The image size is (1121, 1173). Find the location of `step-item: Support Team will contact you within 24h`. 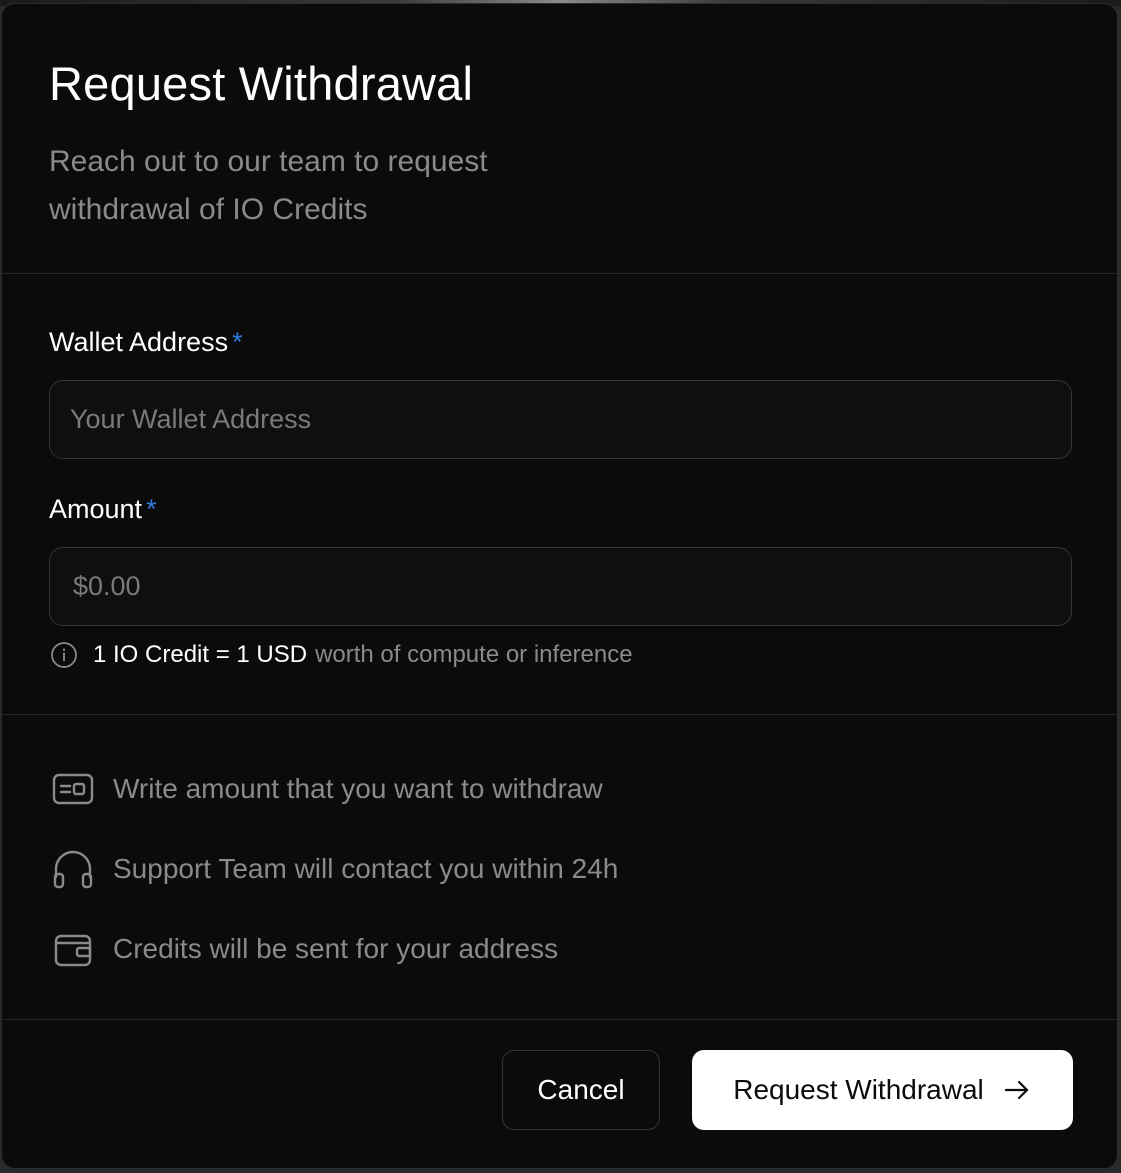

step-item: Support Team will contact you within 24h is located at coordinates (560, 869).